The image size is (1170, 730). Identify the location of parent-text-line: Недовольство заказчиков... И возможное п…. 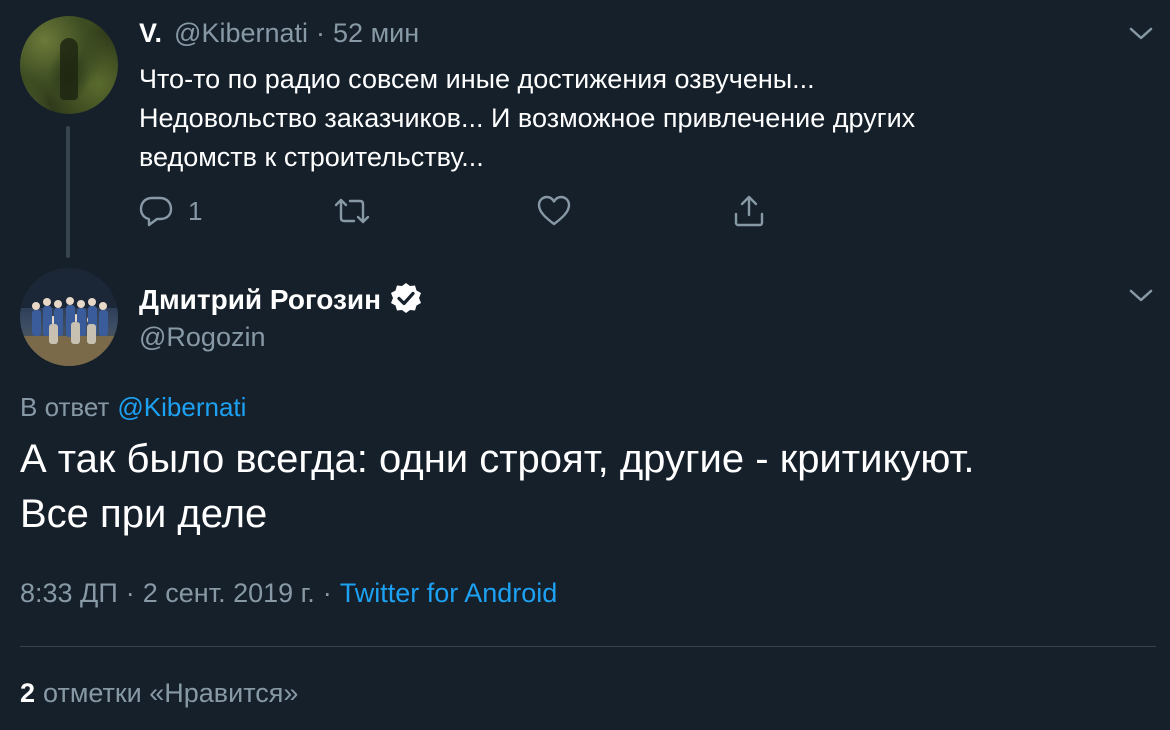
(527, 118).